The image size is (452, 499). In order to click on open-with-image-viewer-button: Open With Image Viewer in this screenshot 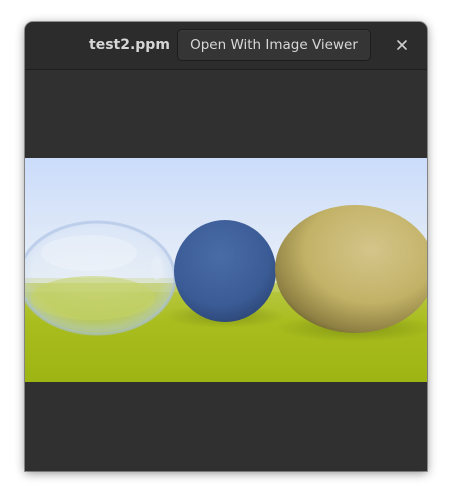, I will do `click(274, 45)`.